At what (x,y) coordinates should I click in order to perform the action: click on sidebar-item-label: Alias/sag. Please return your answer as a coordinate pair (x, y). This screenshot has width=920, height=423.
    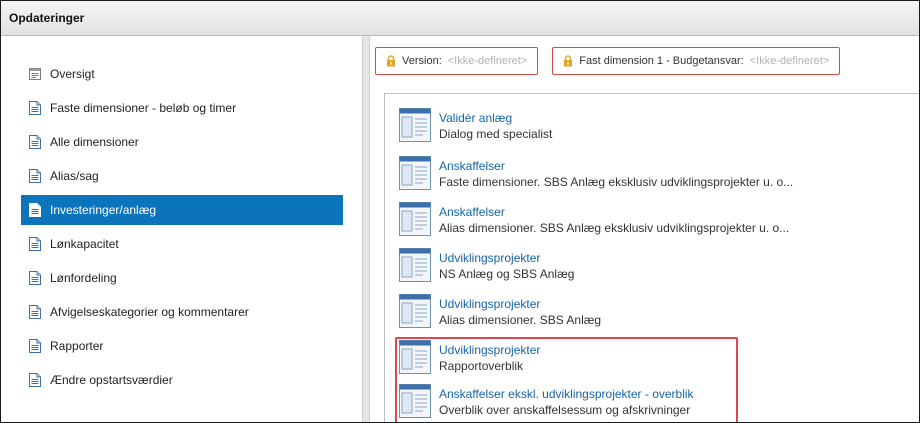
    Looking at the image, I should click on (74, 176).